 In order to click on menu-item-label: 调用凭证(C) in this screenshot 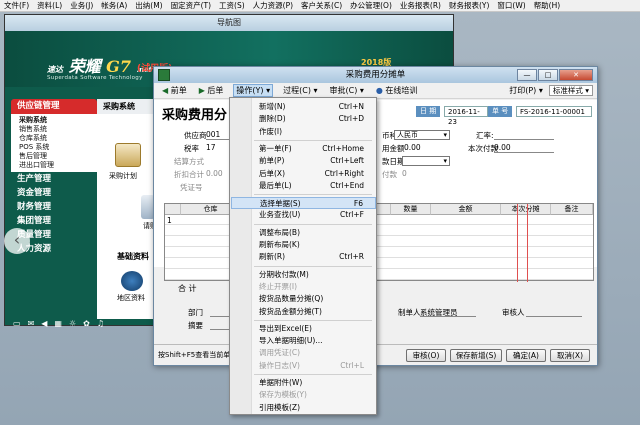, I will do `click(280, 353)`.